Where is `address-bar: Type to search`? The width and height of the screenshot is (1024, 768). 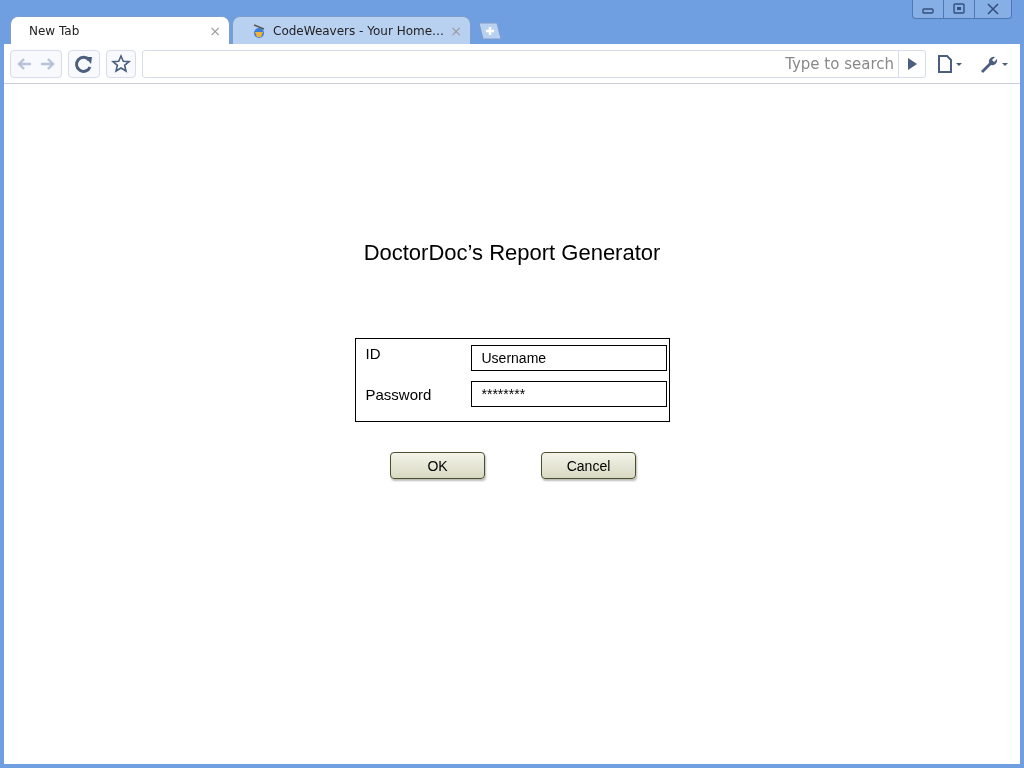 address-bar: Type to search is located at coordinates (534, 63).